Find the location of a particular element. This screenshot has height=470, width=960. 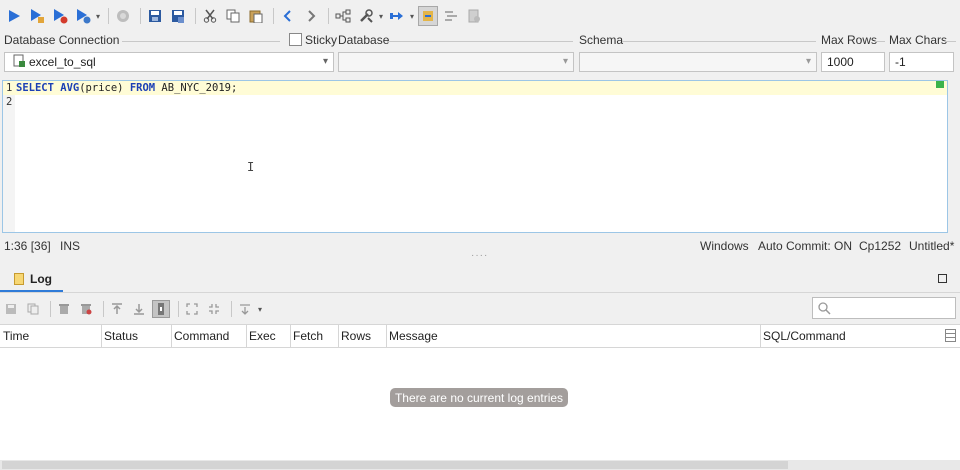

empty-log-message: There are no current log entries is located at coordinates (479, 397).